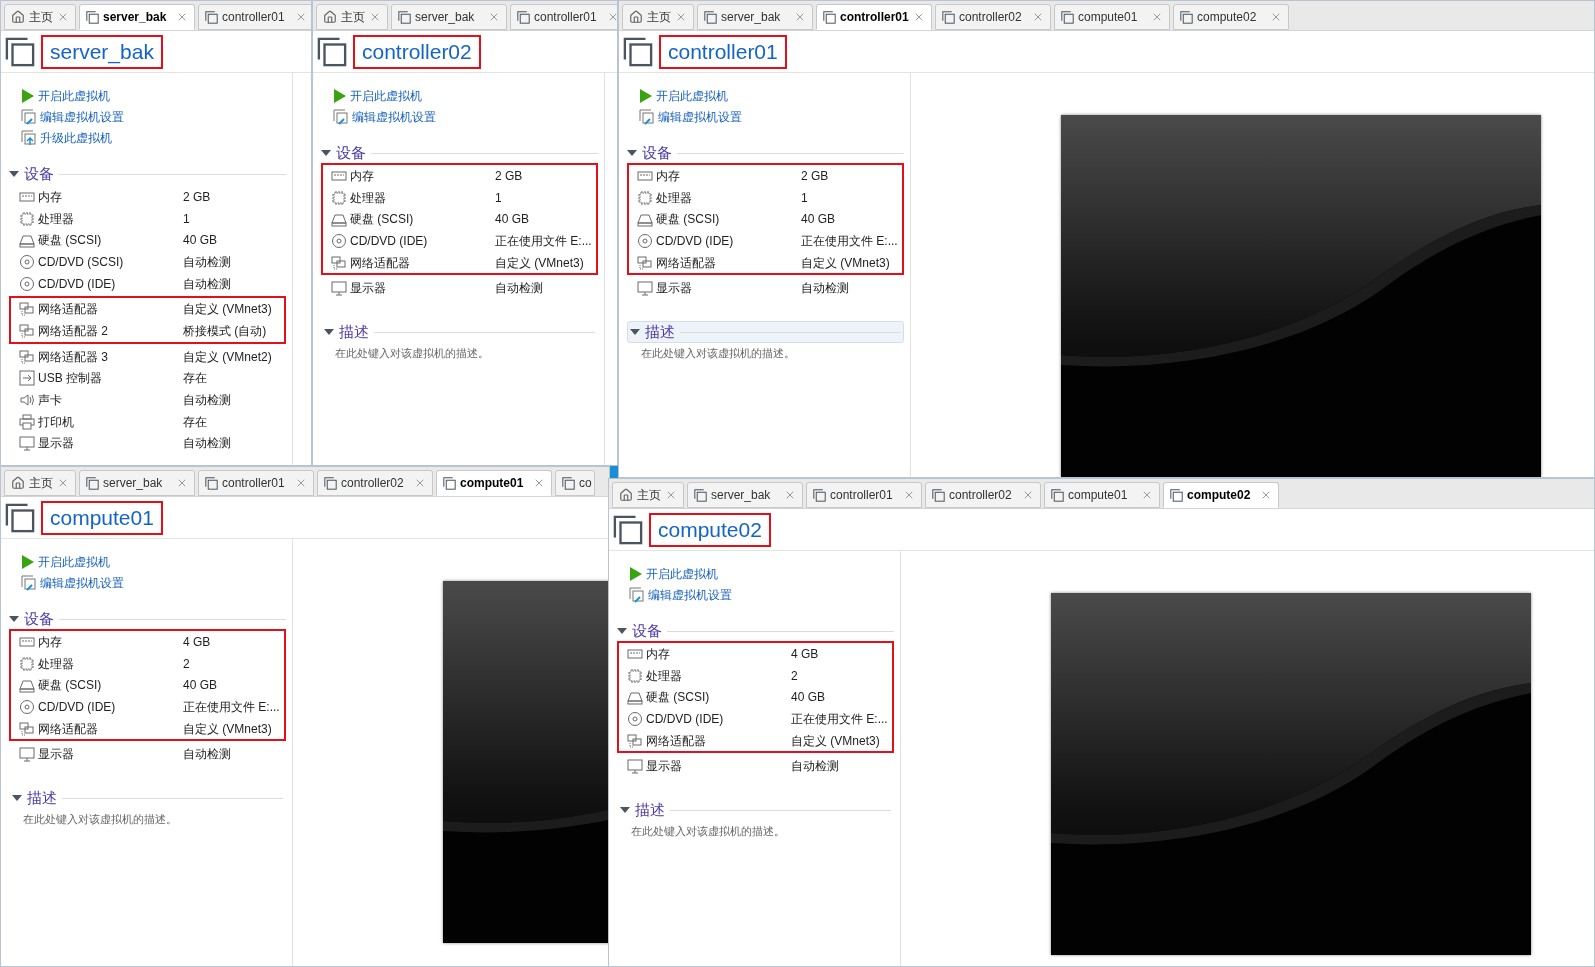 This screenshot has width=1595, height=967. I want to click on tab: co, so click(575, 483).